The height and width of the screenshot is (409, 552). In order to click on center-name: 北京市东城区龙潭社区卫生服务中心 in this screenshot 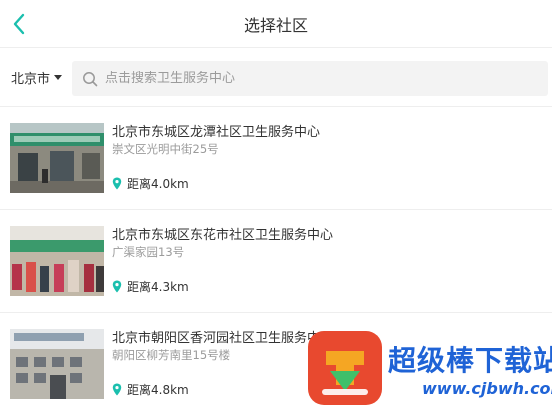, I will do `click(216, 132)`.